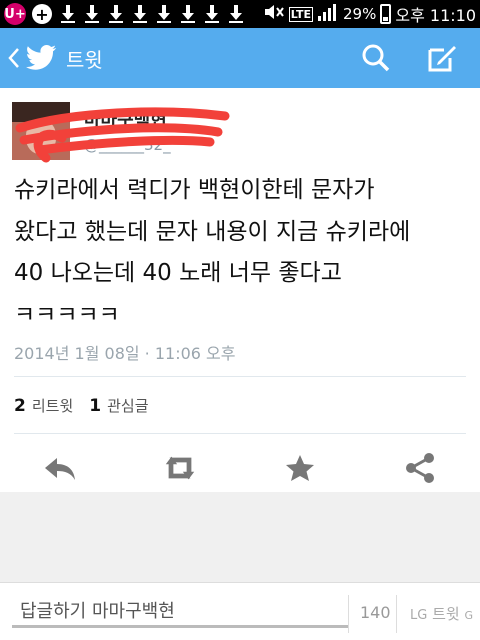  What do you see at coordinates (360, 14) in the screenshot?
I see `battery-percent: 29%` at bounding box center [360, 14].